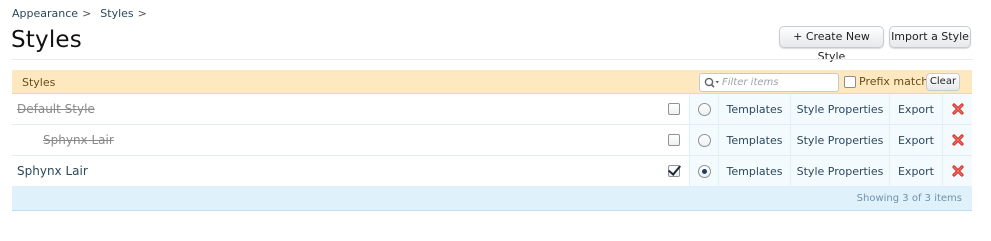 The height and width of the screenshot is (241, 991). What do you see at coordinates (46, 40) in the screenshot?
I see `page-title: Styles` at bounding box center [46, 40].